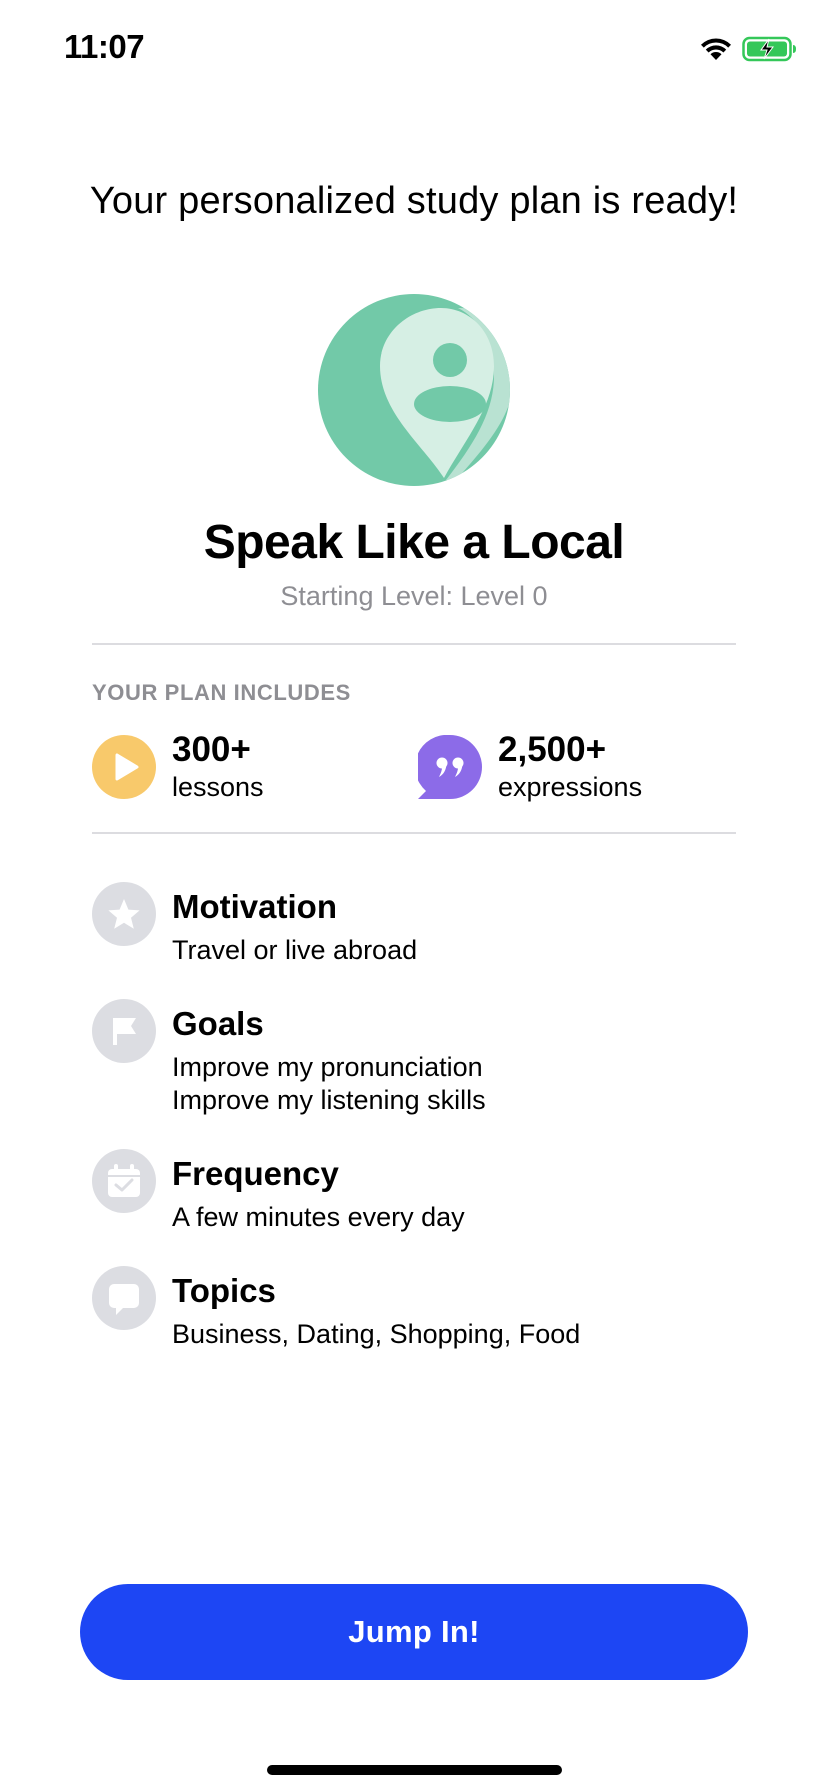 The height and width of the screenshot is (1792, 828). Describe the element at coordinates (254, 906) in the screenshot. I see `detail-title: Motivation` at that location.